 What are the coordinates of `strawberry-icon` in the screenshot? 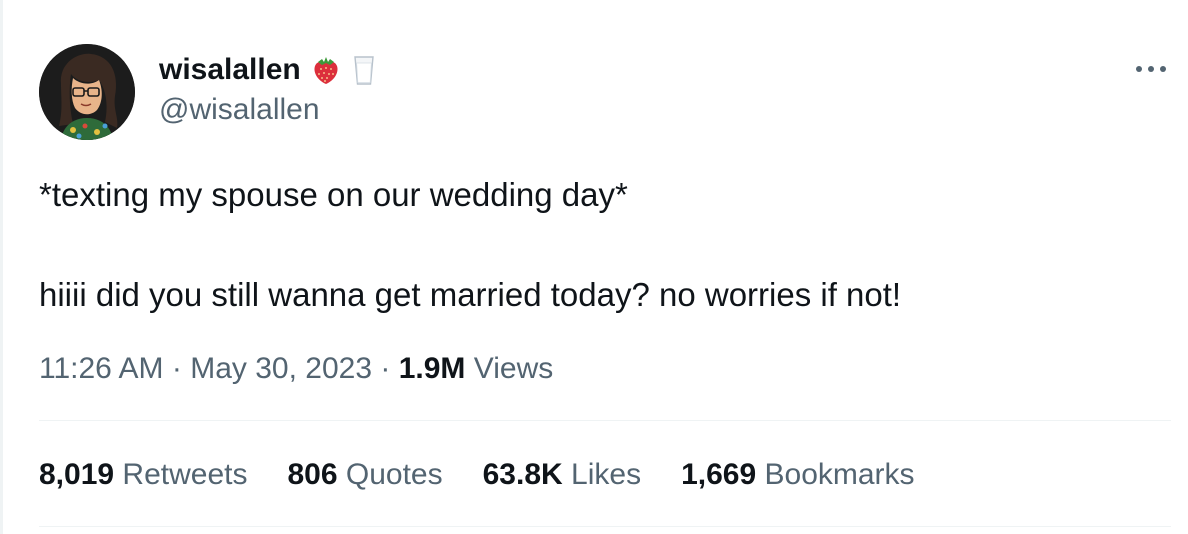 It's located at (326, 70).